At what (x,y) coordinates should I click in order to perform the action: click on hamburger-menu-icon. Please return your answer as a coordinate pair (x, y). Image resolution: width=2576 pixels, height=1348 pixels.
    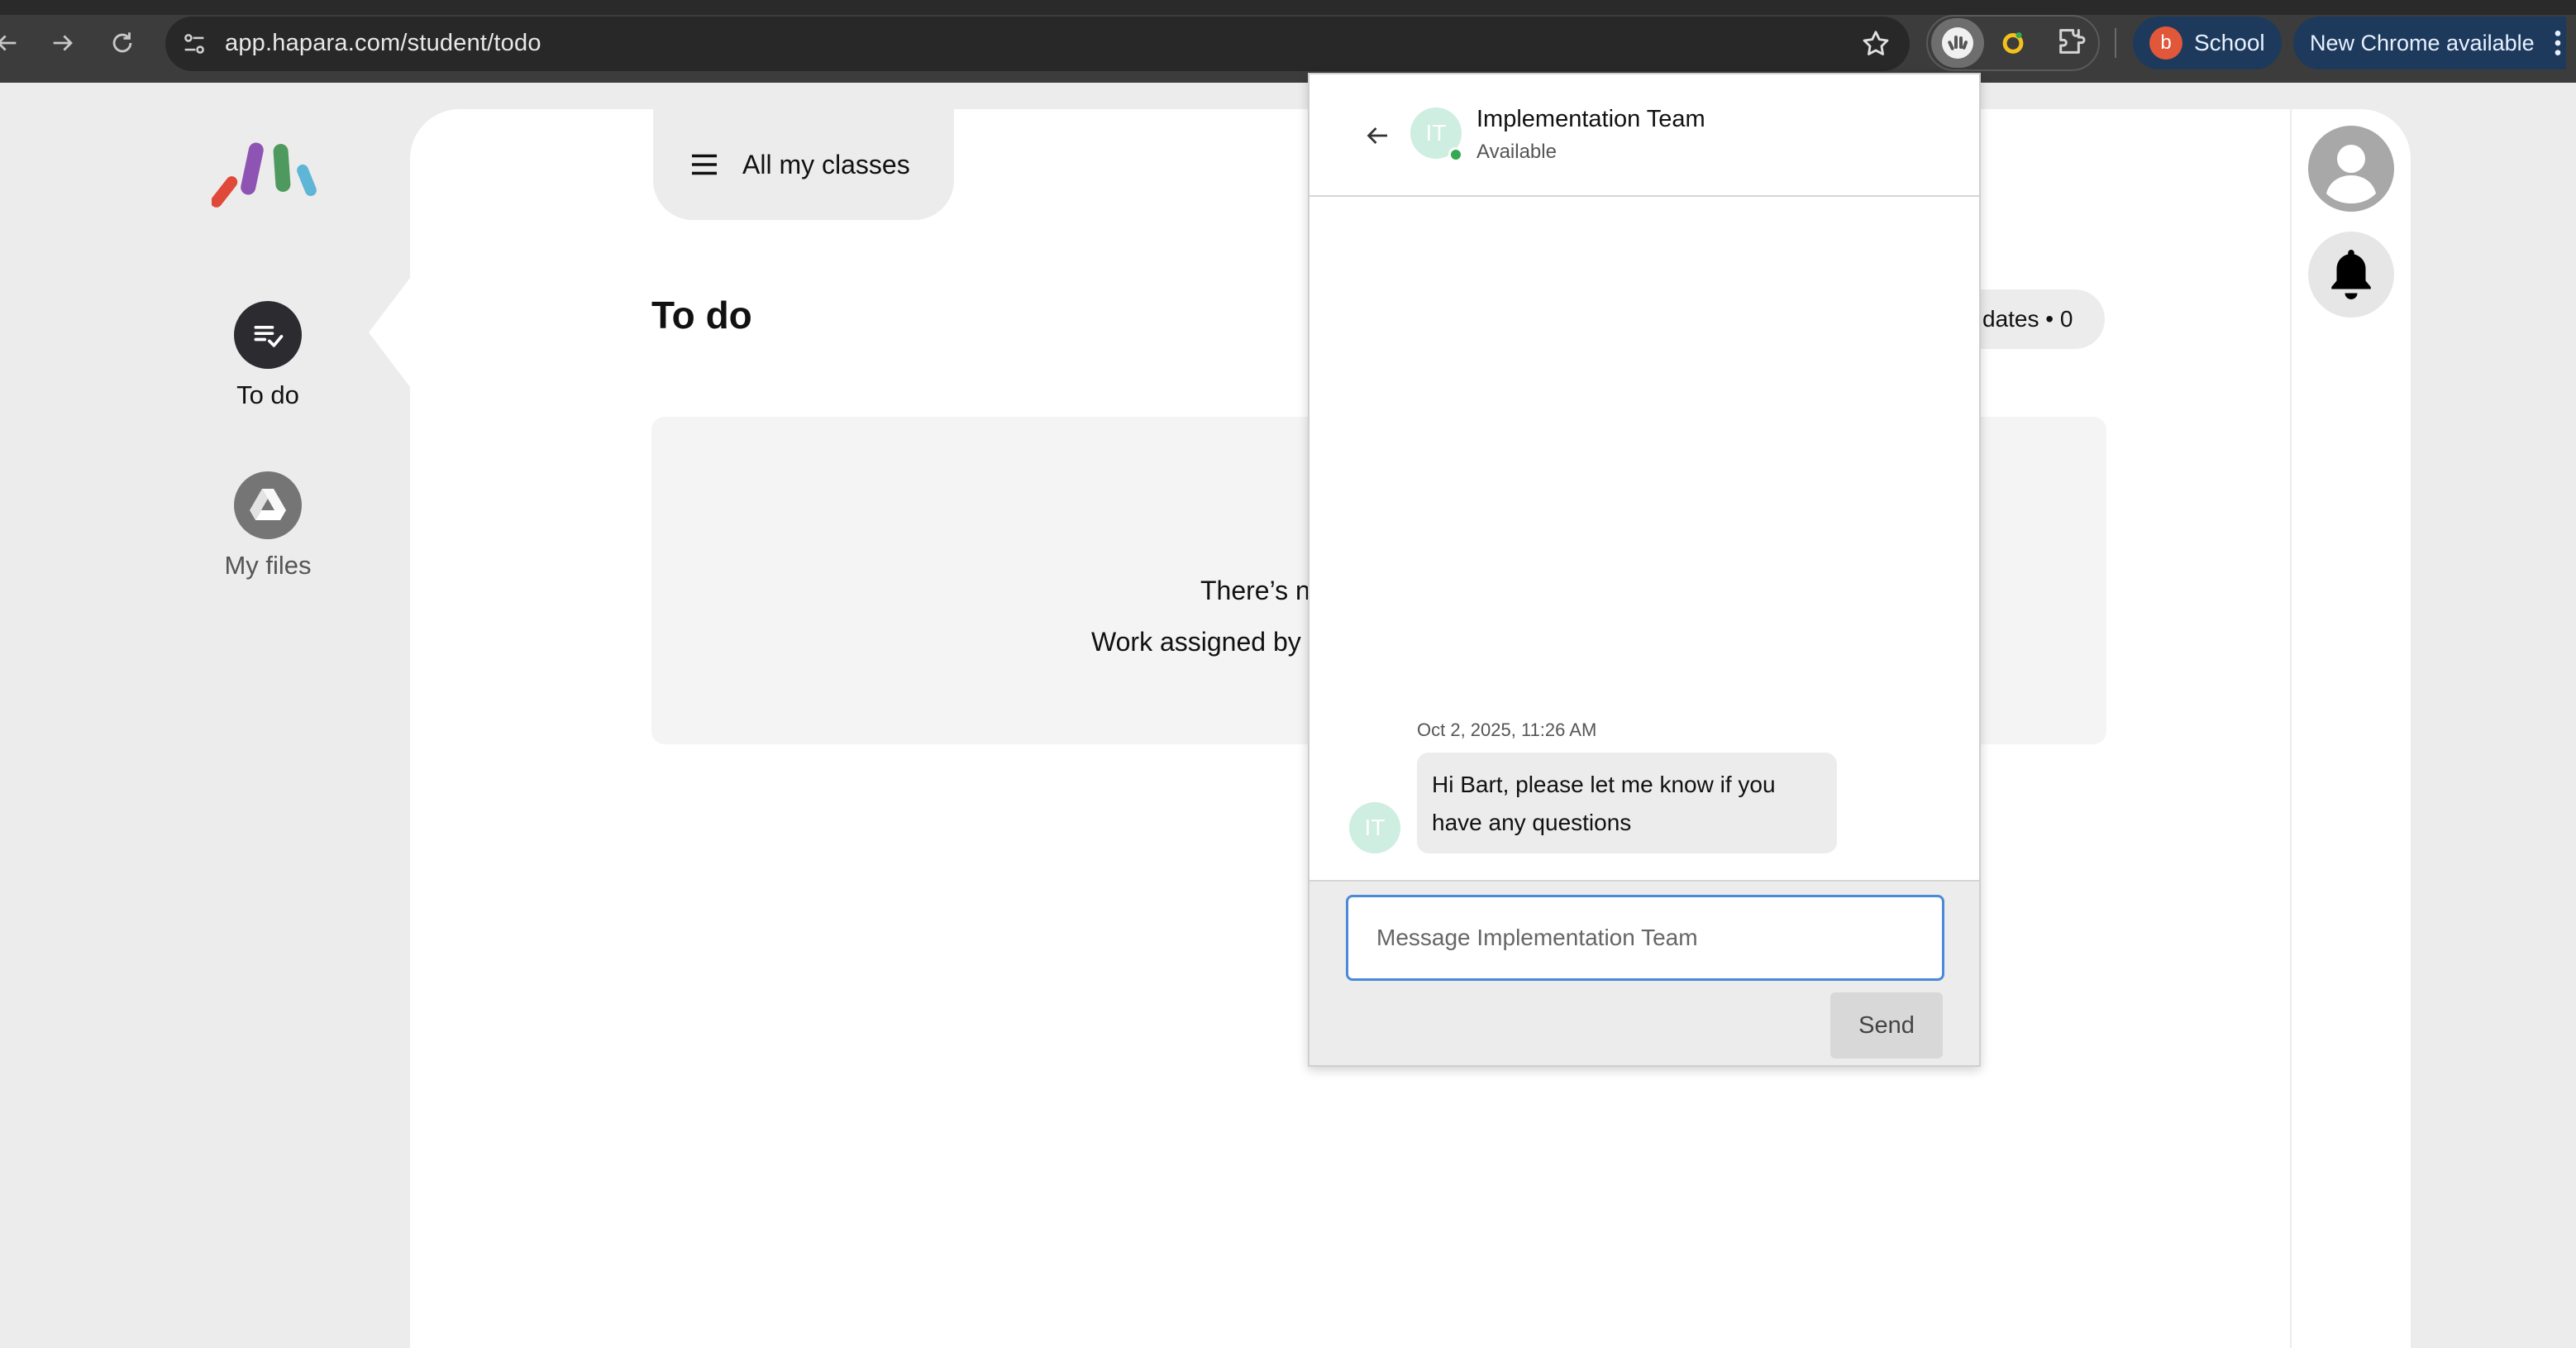
    Looking at the image, I should click on (704, 164).